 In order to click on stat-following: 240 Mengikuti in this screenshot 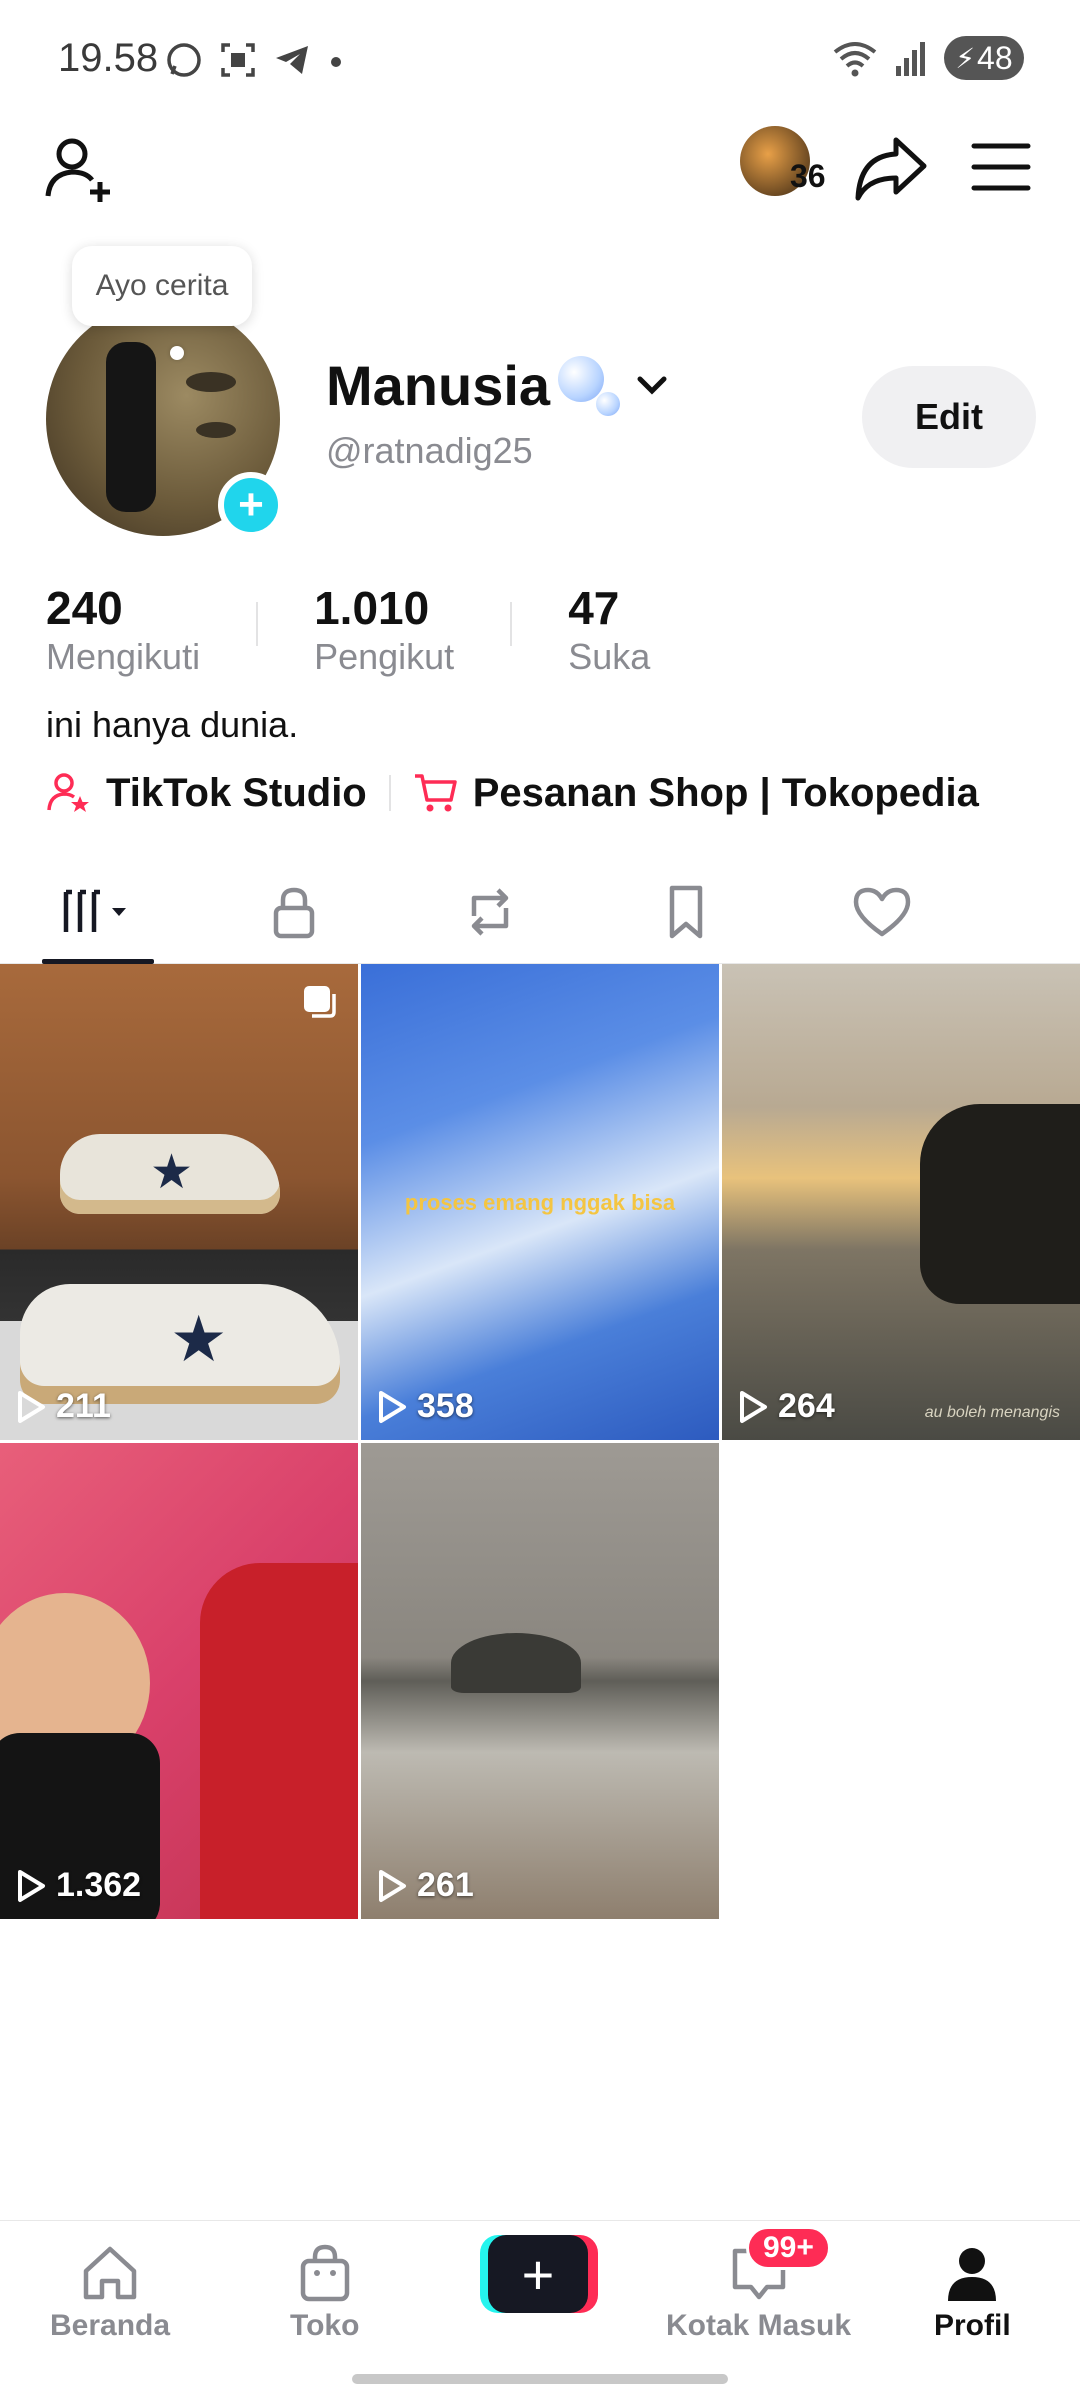, I will do `click(123, 634)`.